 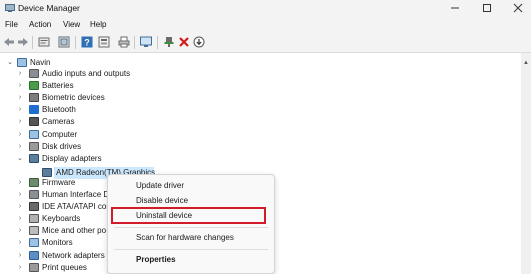 What do you see at coordinates (23, 42) in the screenshot?
I see `forward-icon` at bounding box center [23, 42].